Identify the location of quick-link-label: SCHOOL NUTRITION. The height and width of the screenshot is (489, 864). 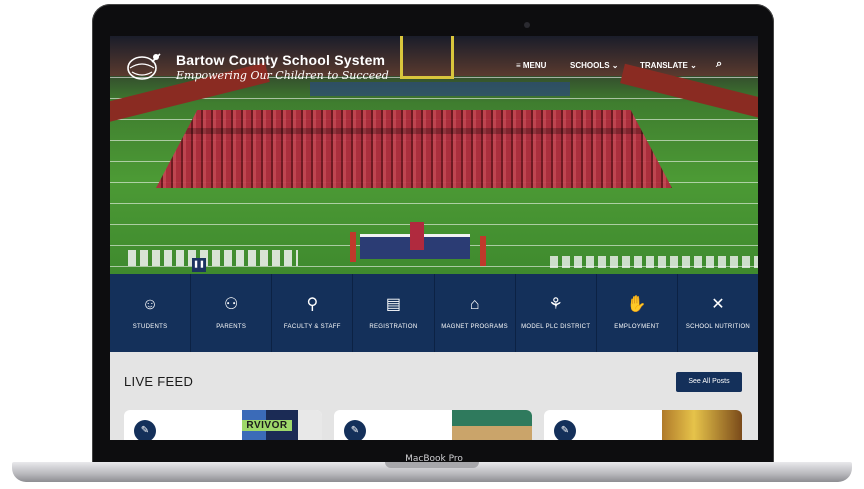
(718, 327).